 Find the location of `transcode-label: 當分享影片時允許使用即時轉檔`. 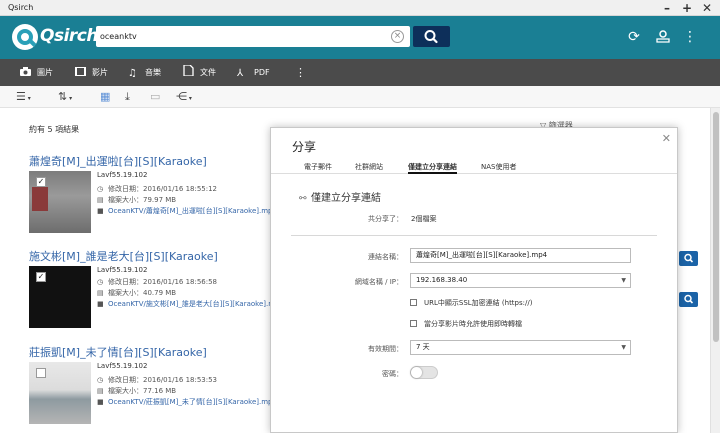

transcode-label: 當分享影片時允許使用即時轉檔 is located at coordinates (473, 324).